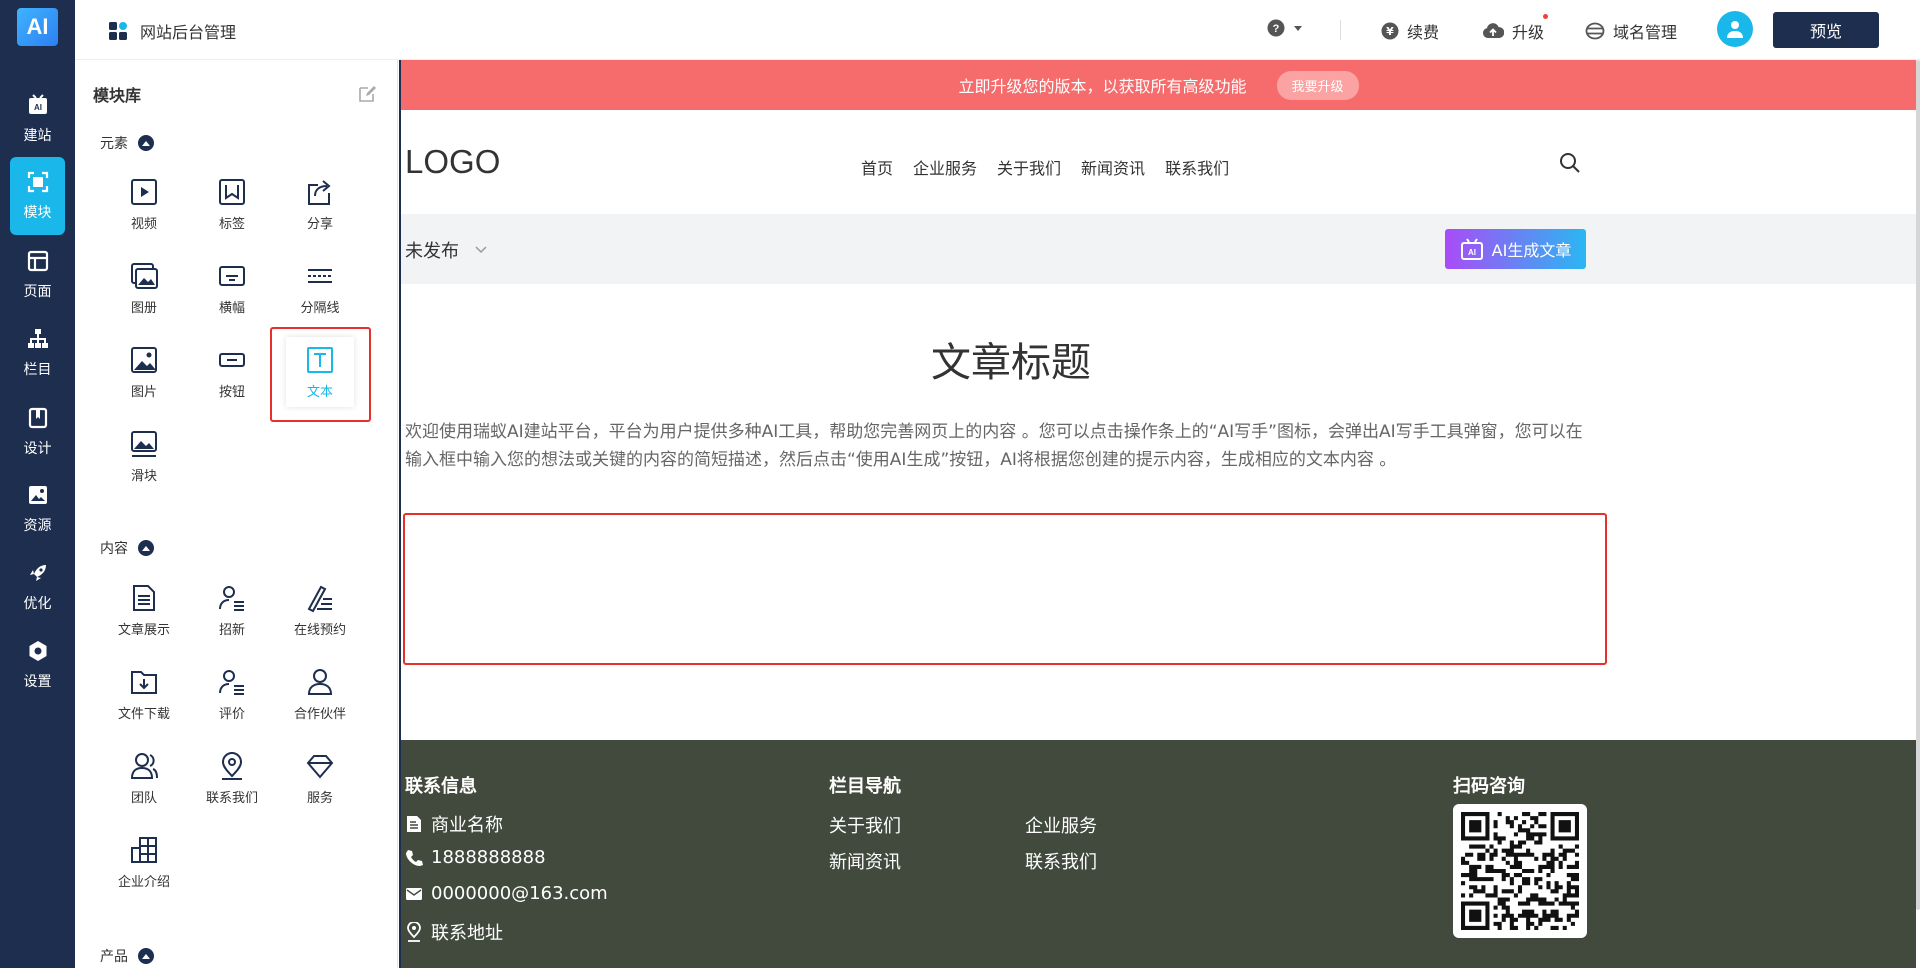 This screenshot has height=968, width=1920. Describe the element at coordinates (467, 825) in the screenshot. I see `company-name: 商业名称` at that location.